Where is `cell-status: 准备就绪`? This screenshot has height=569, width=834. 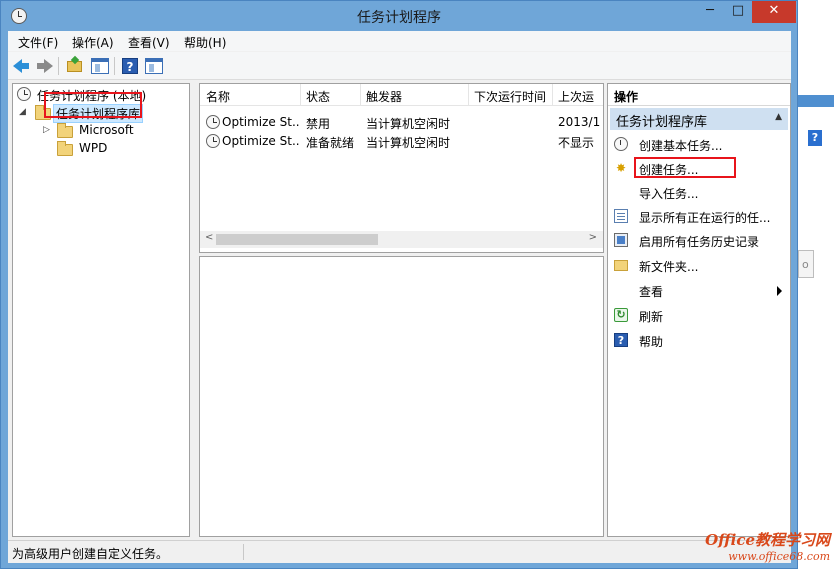
cell-status: 准备就绪 is located at coordinates (330, 143).